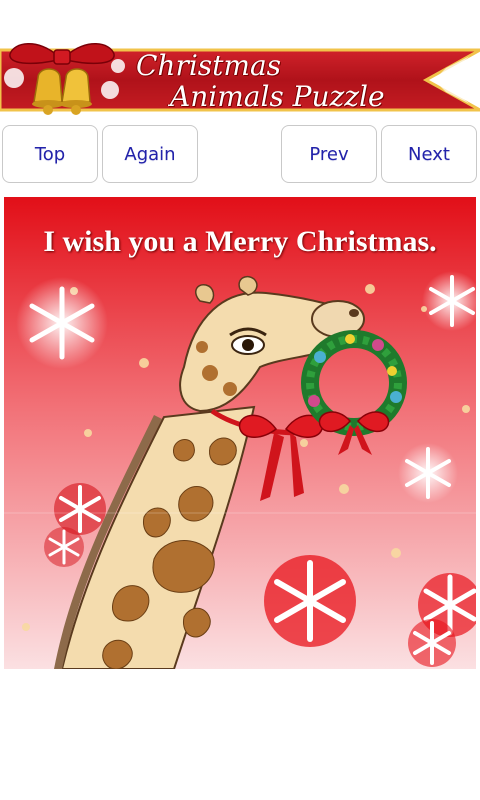 This screenshot has width=480, height=800. I want to click on app-title-line1: Christmas, so click(209, 65).